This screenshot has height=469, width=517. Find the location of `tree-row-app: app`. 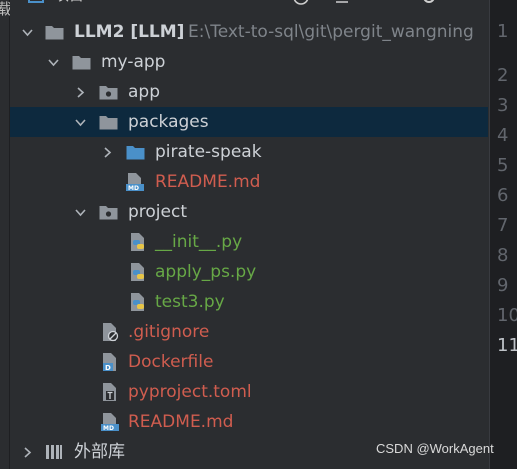

tree-row-app: app is located at coordinates (249, 92).